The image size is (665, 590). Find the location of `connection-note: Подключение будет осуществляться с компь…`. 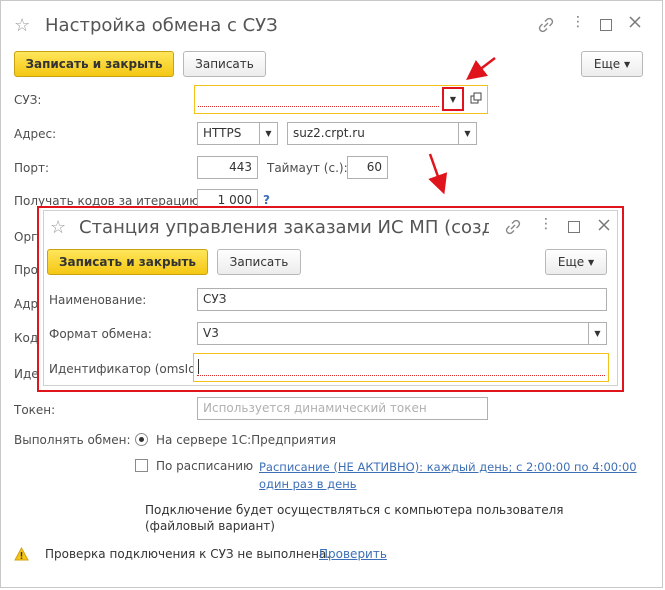

connection-note: Подключение будет осуществляться с компь… is located at coordinates (354, 510).